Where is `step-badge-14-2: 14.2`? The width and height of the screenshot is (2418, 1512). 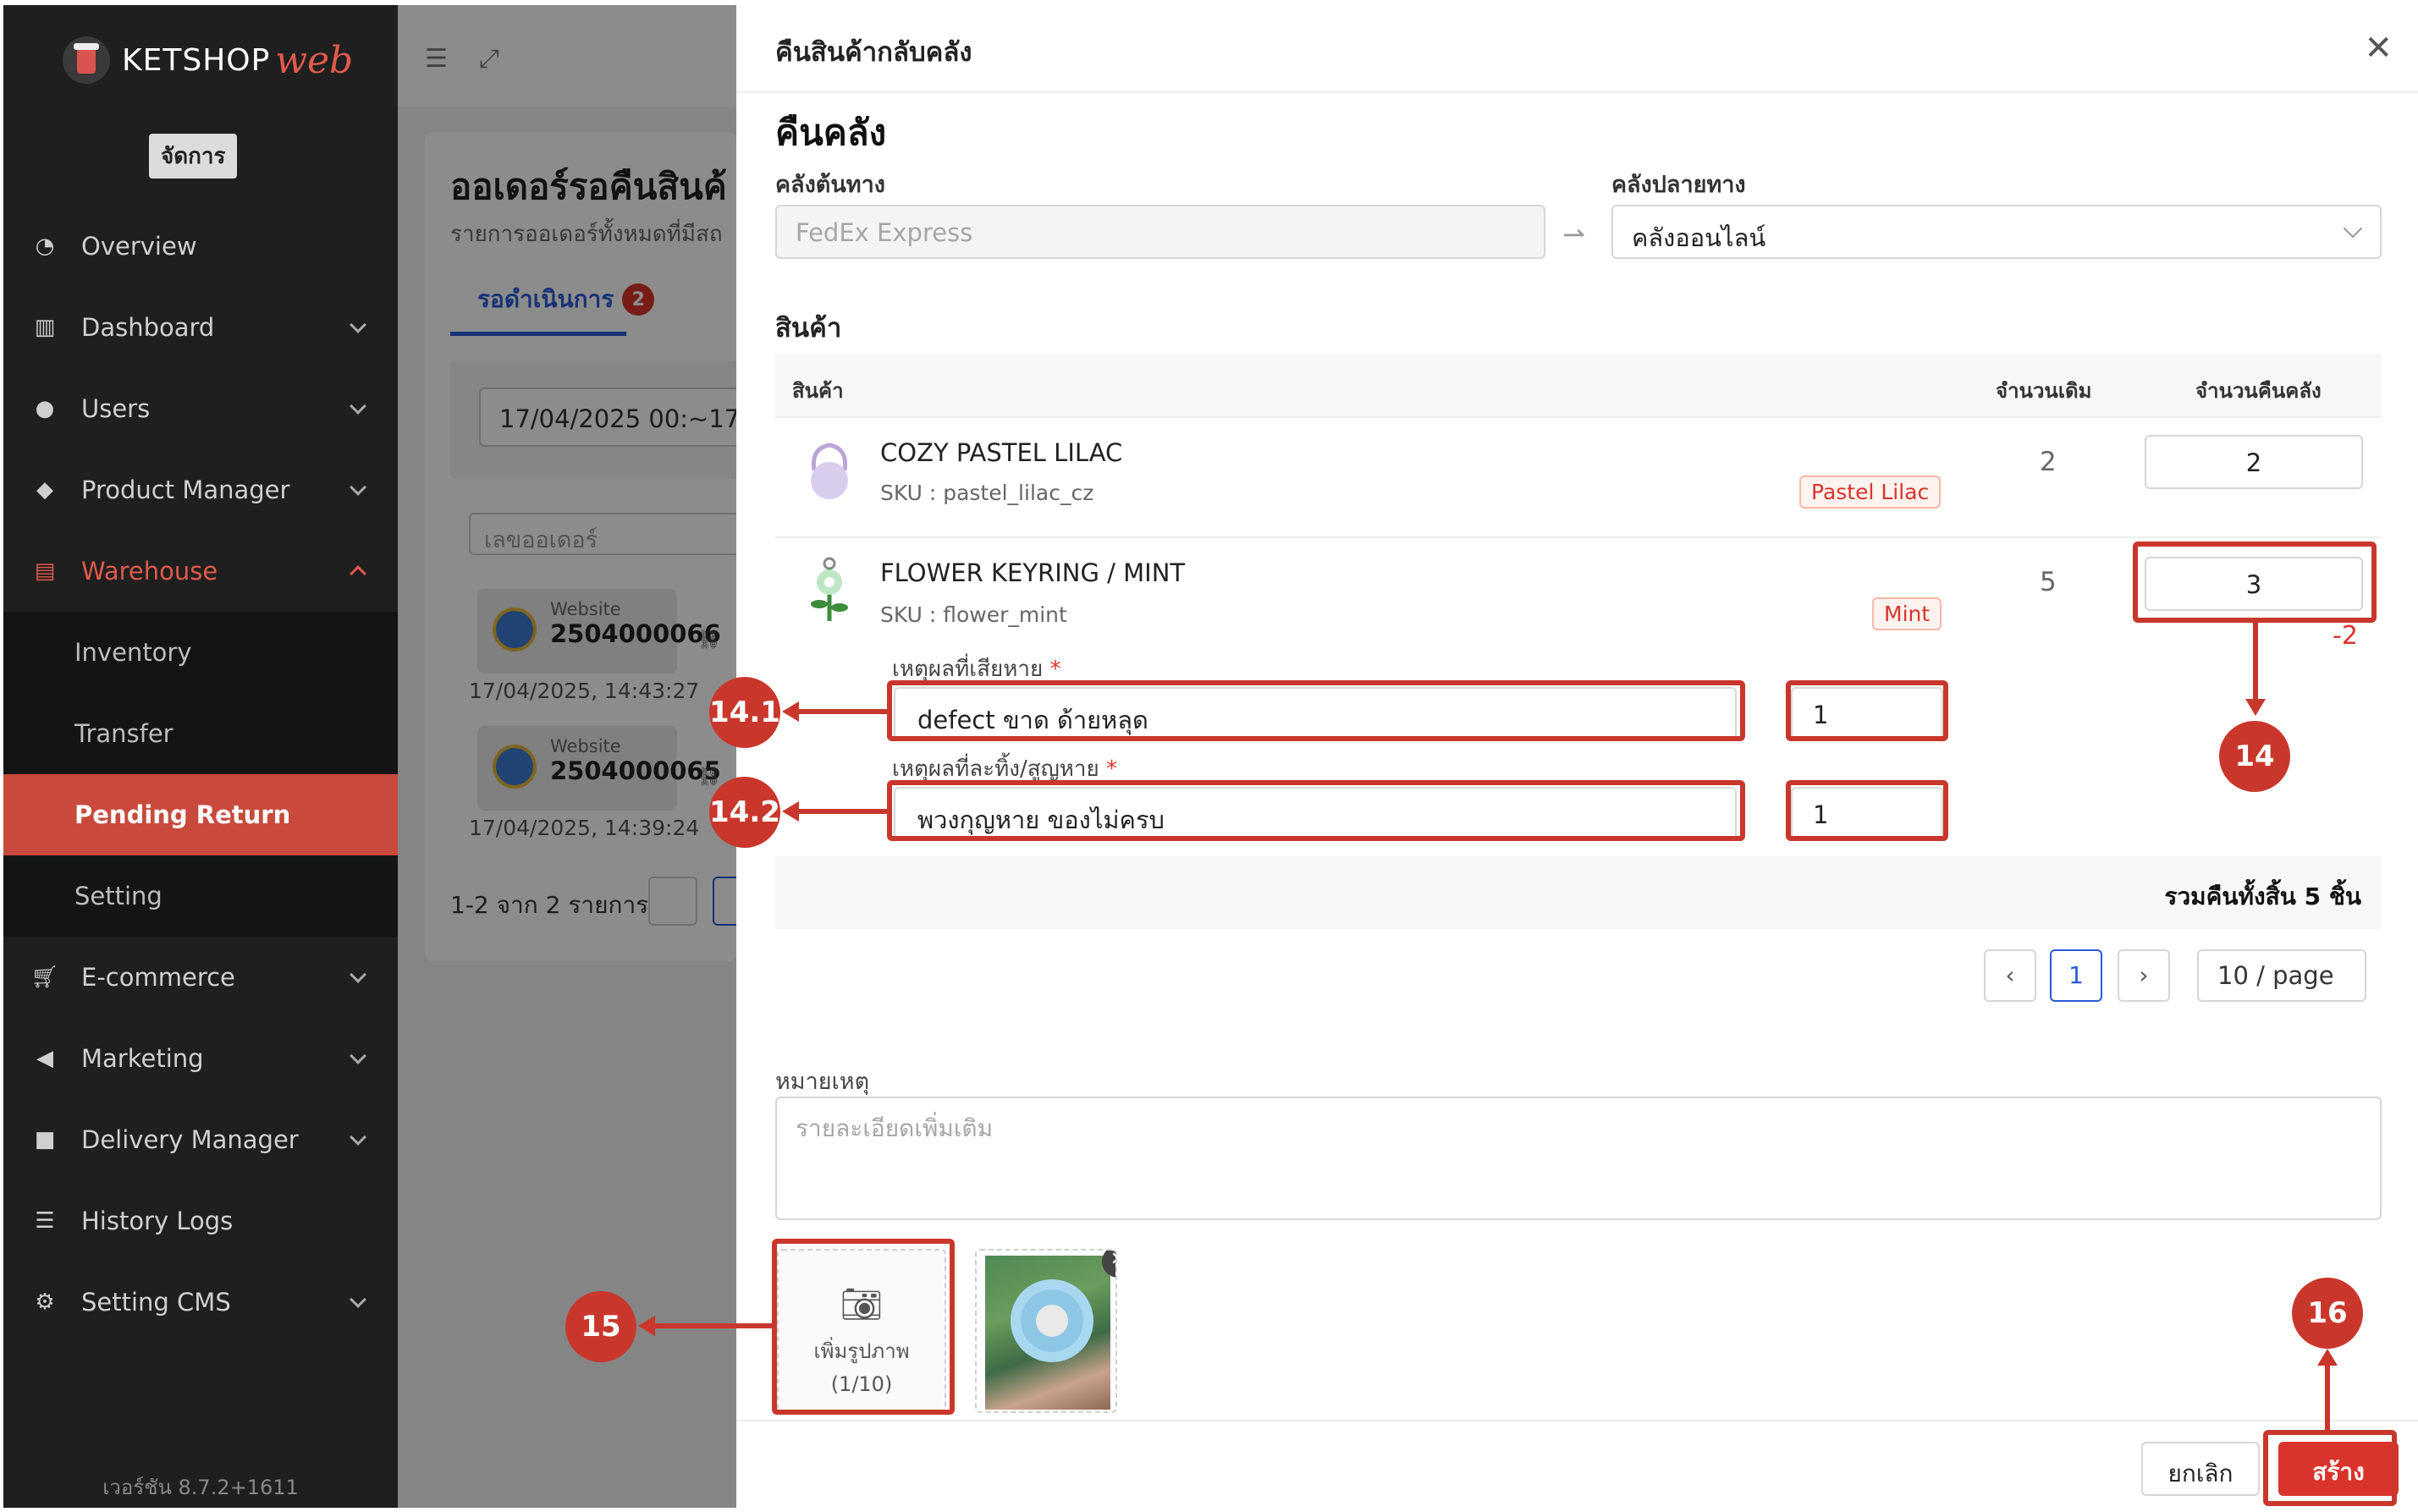 step-badge-14-2: 14.2 is located at coordinates (744, 813).